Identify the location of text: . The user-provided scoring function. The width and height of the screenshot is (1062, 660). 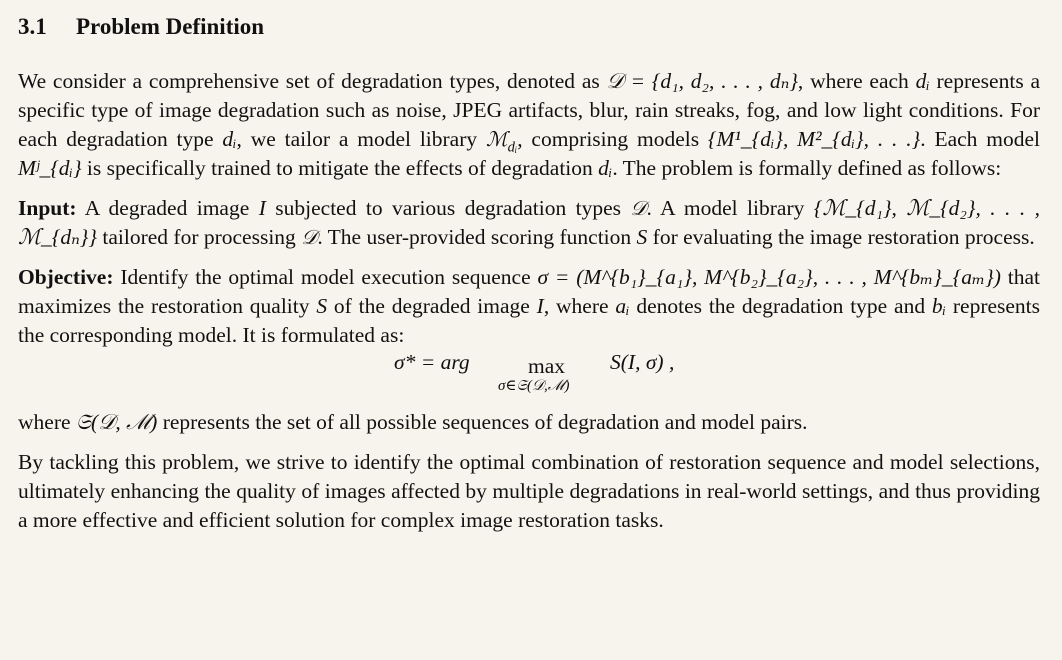
(477, 237).